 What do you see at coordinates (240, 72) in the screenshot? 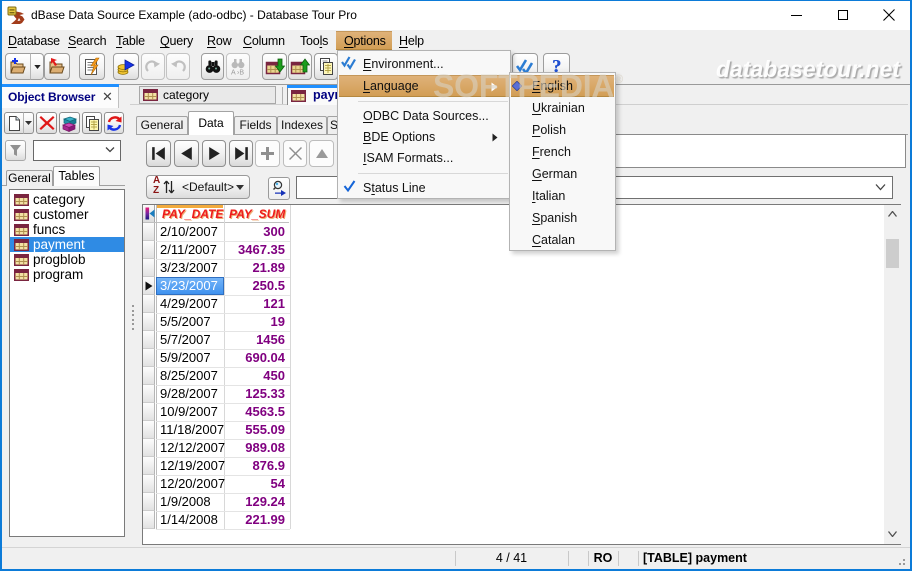
I see `svg-text: ›B` at bounding box center [240, 72].